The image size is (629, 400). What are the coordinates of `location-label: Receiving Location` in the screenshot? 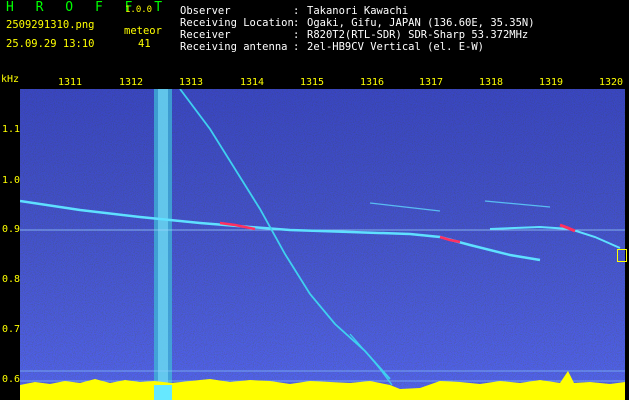 It's located at (237, 23).